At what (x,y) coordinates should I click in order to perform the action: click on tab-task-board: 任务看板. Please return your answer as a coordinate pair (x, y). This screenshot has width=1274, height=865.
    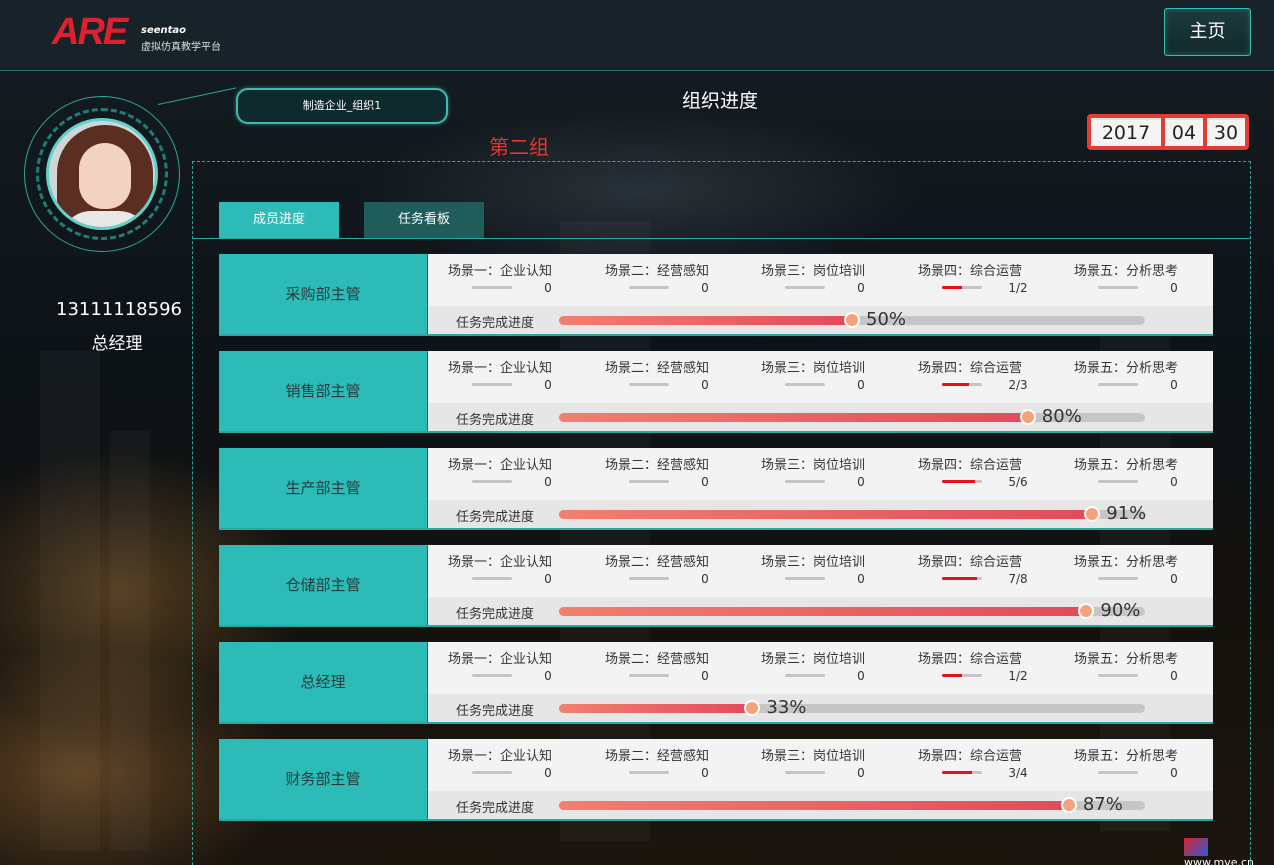
    Looking at the image, I should click on (424, 220).